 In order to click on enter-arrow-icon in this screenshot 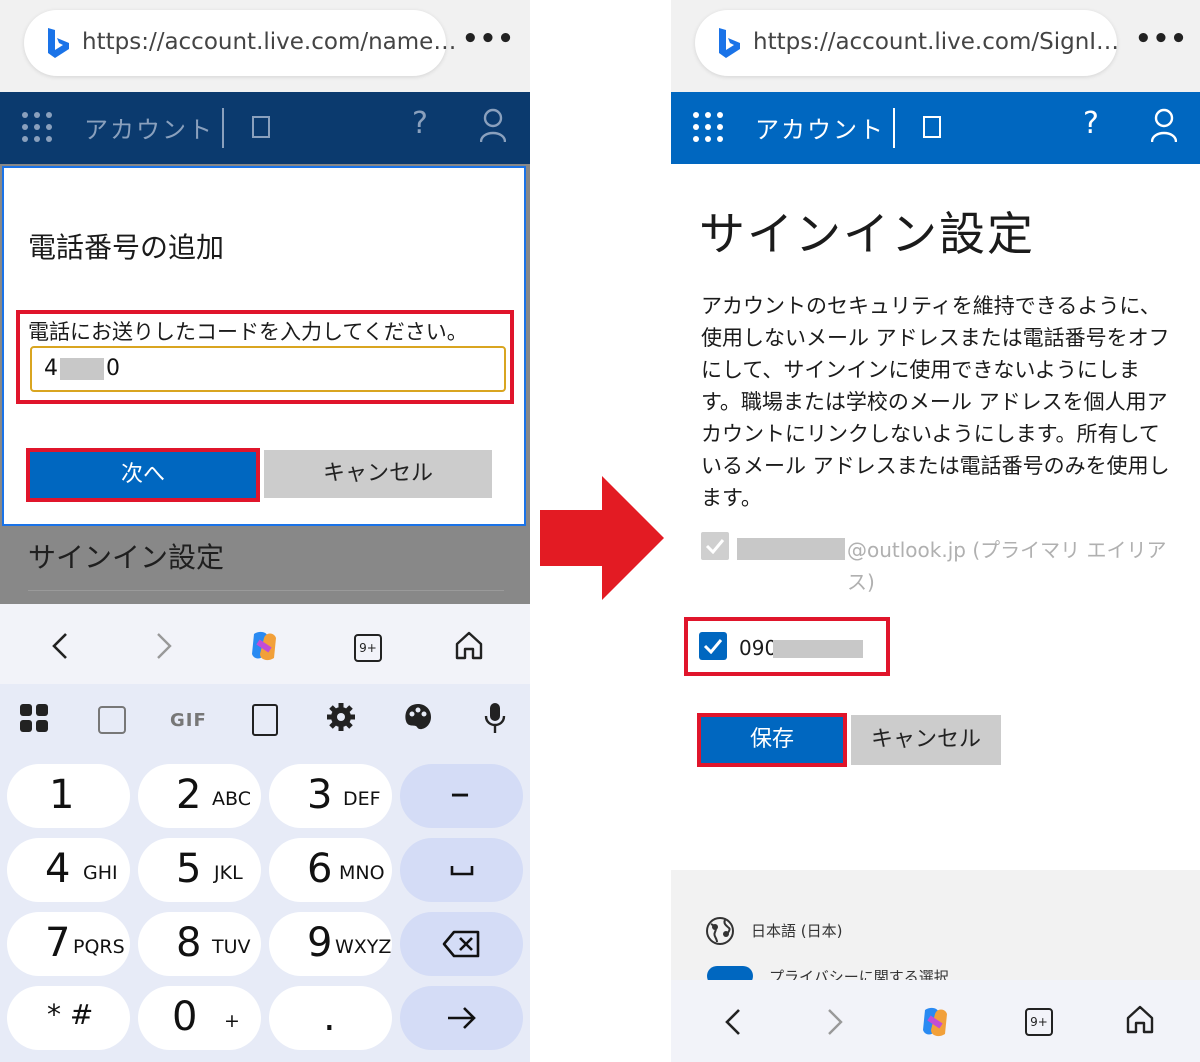, I will do `click(462, 1018)`.